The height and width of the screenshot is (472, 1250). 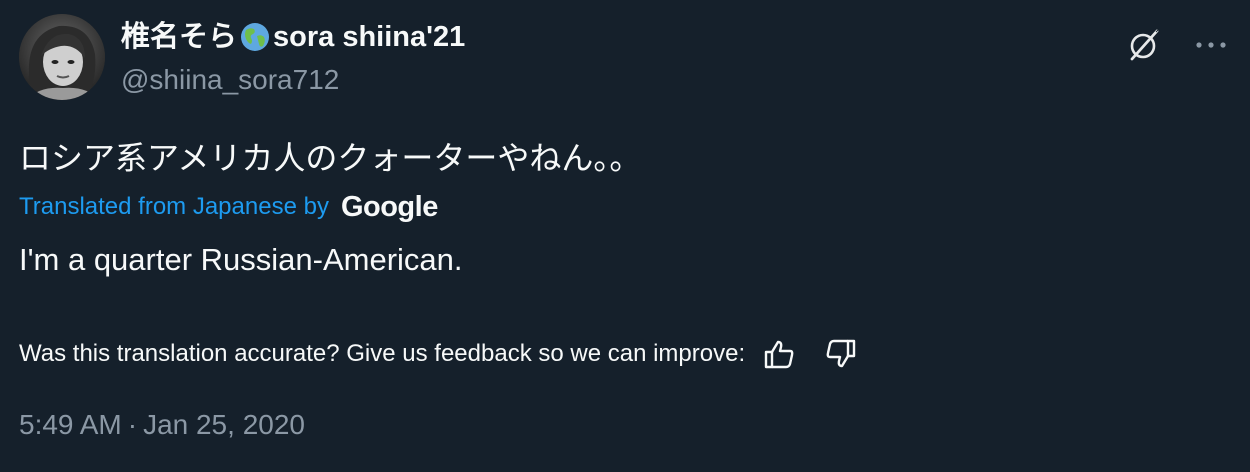 I want to click on avatar, so click(x=62, y=57).